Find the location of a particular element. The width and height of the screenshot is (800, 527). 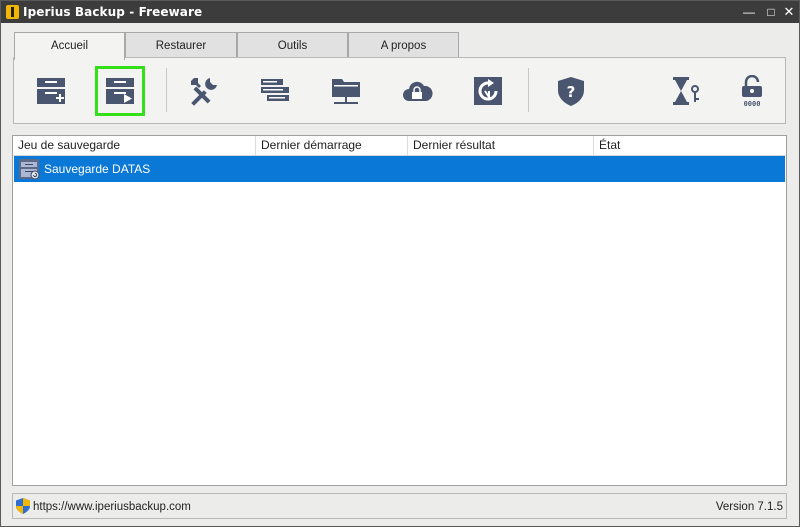

close-button: ✕ is located at coordinates (788, 12).